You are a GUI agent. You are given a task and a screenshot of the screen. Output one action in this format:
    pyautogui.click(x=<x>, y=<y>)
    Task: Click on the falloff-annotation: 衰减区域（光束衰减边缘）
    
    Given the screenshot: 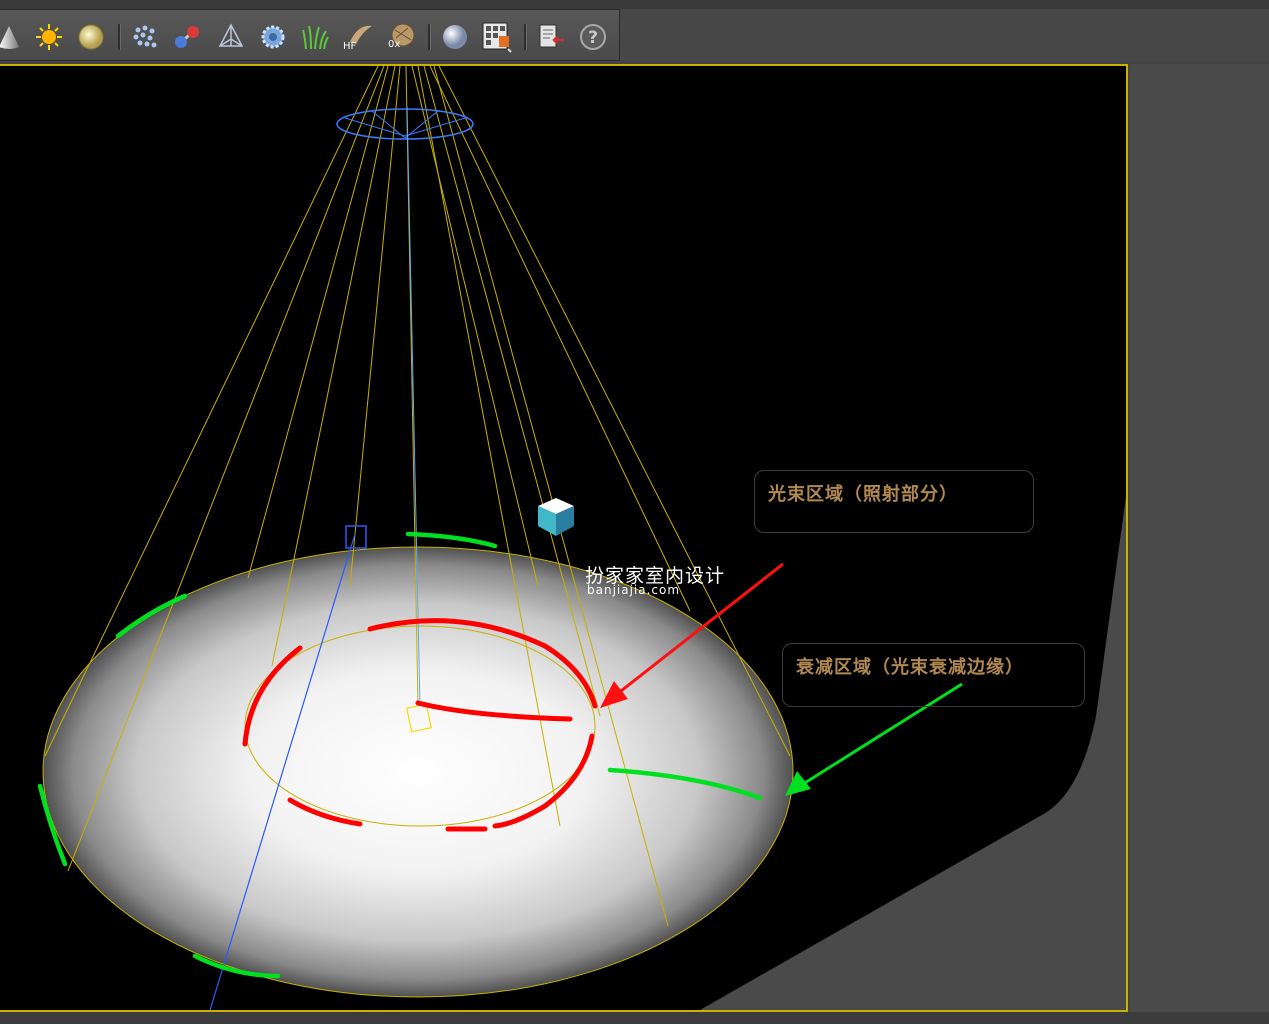 What is the action you would take?
    pyautogui.click(x=933, y=675)
    